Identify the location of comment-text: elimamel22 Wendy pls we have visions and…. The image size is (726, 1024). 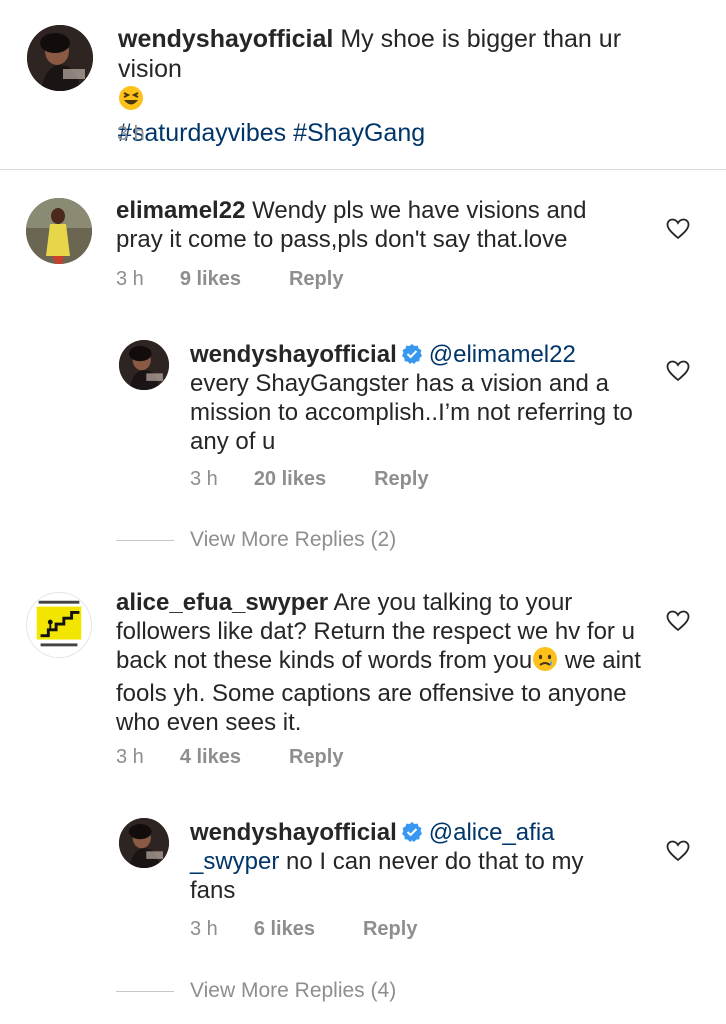
(376, 225).